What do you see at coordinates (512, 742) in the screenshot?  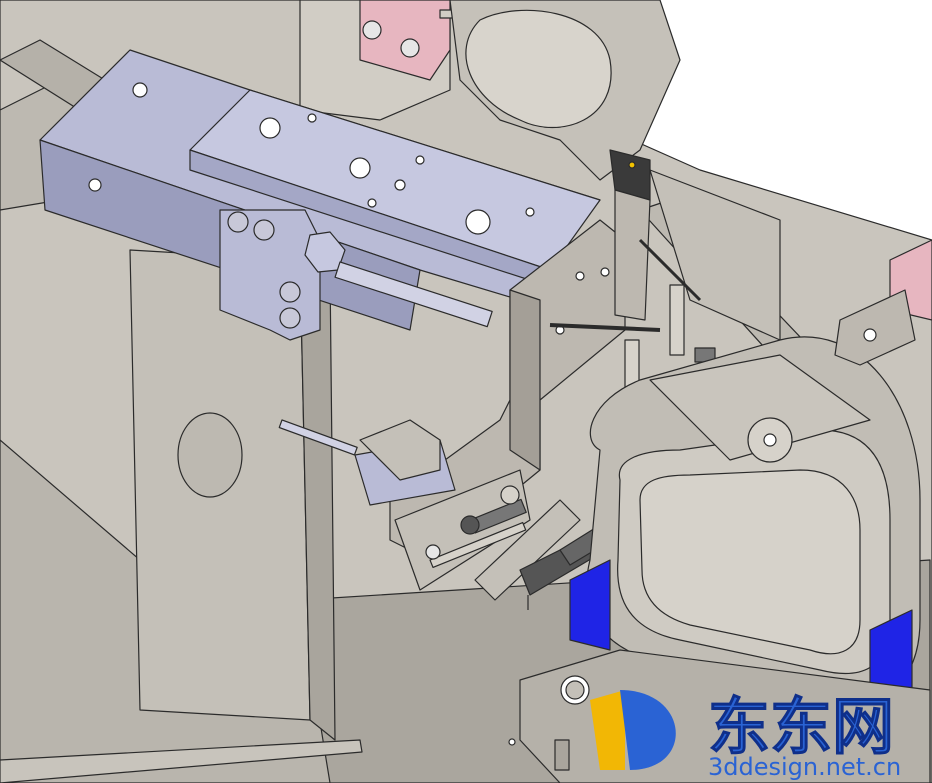 I see `small-hole-icon` at bounding box center [512, 742].